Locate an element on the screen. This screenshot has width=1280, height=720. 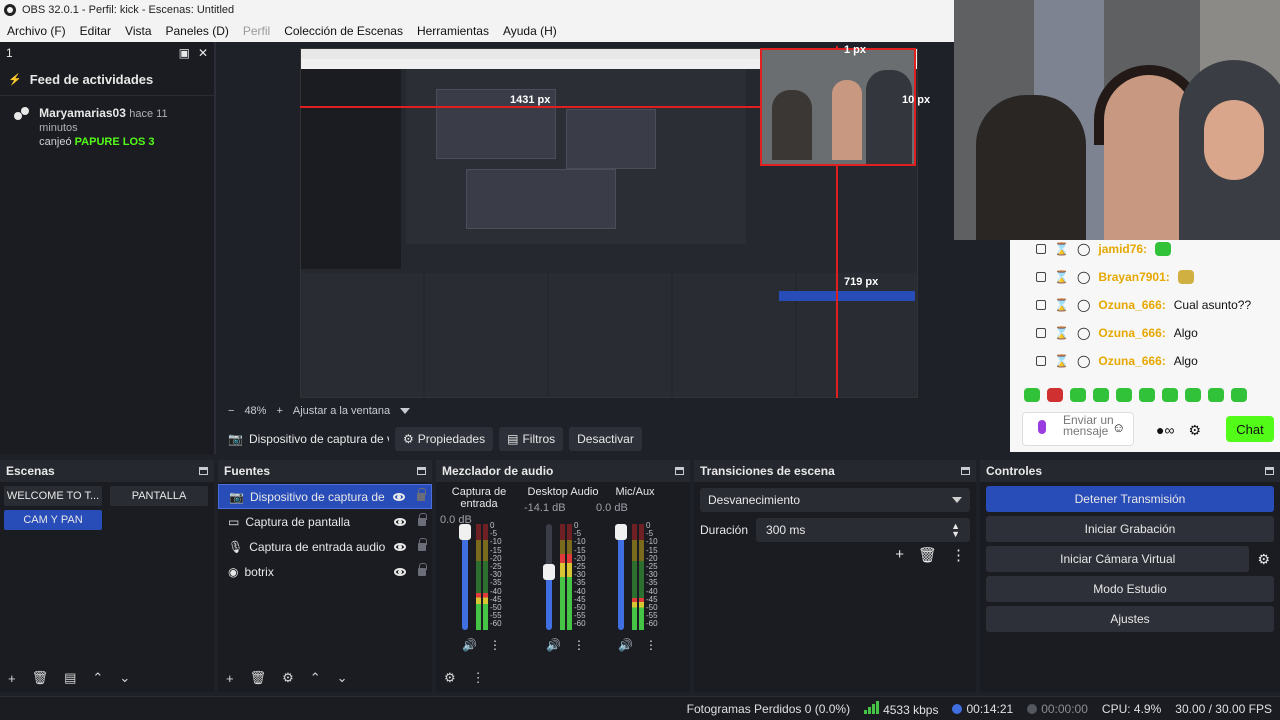
microphone-icon is located at coordinates (1042, 427).